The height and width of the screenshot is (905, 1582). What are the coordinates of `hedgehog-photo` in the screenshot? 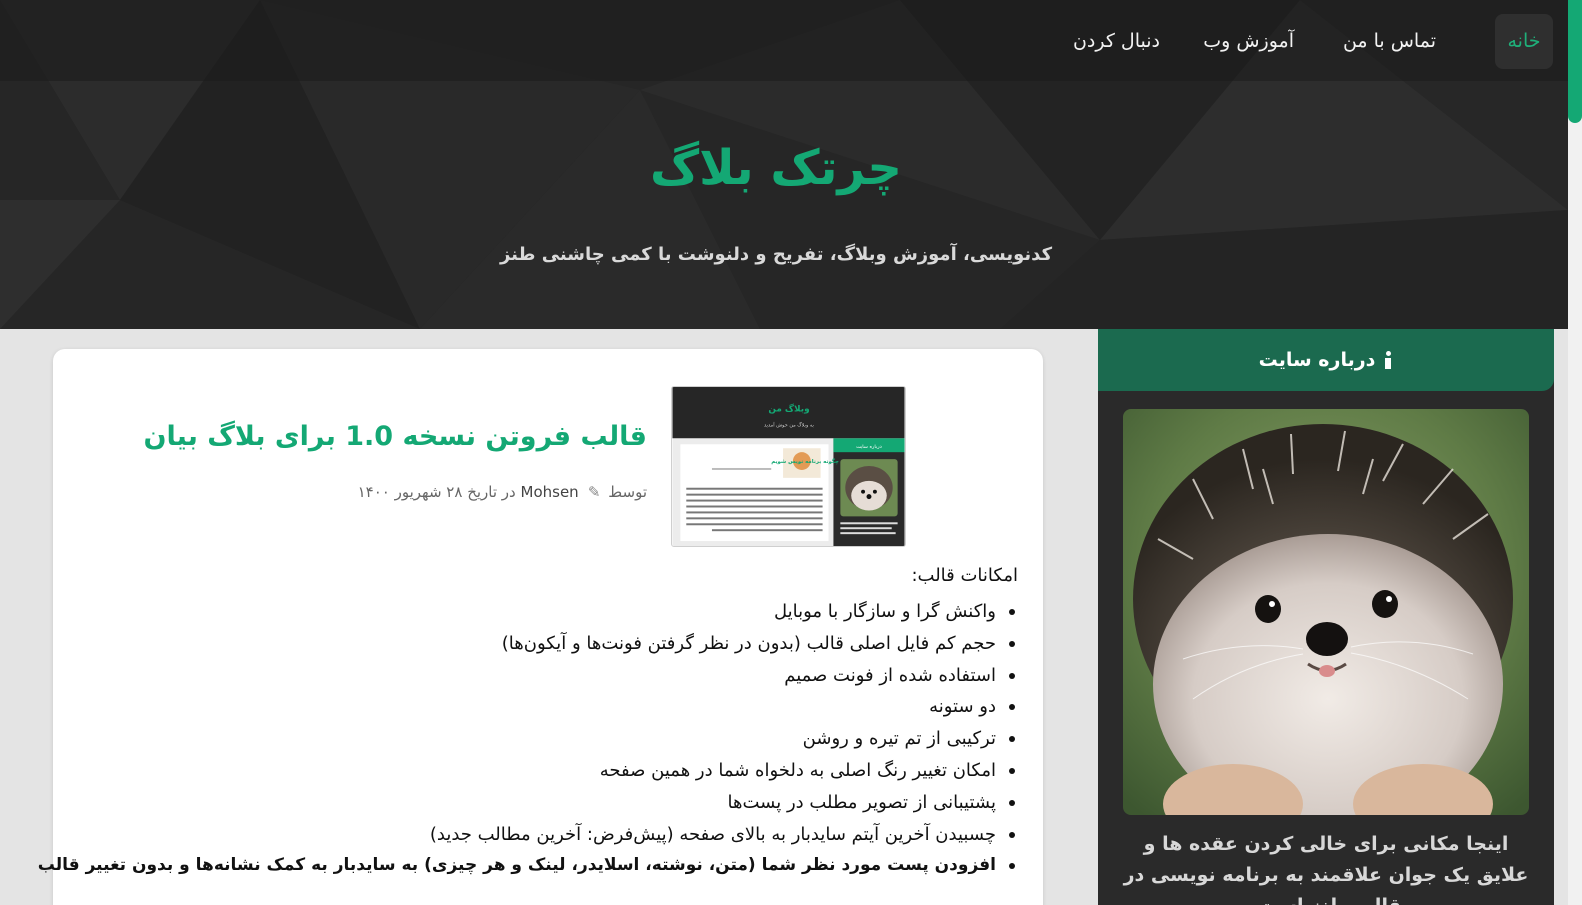 It's located at (1326, 612).